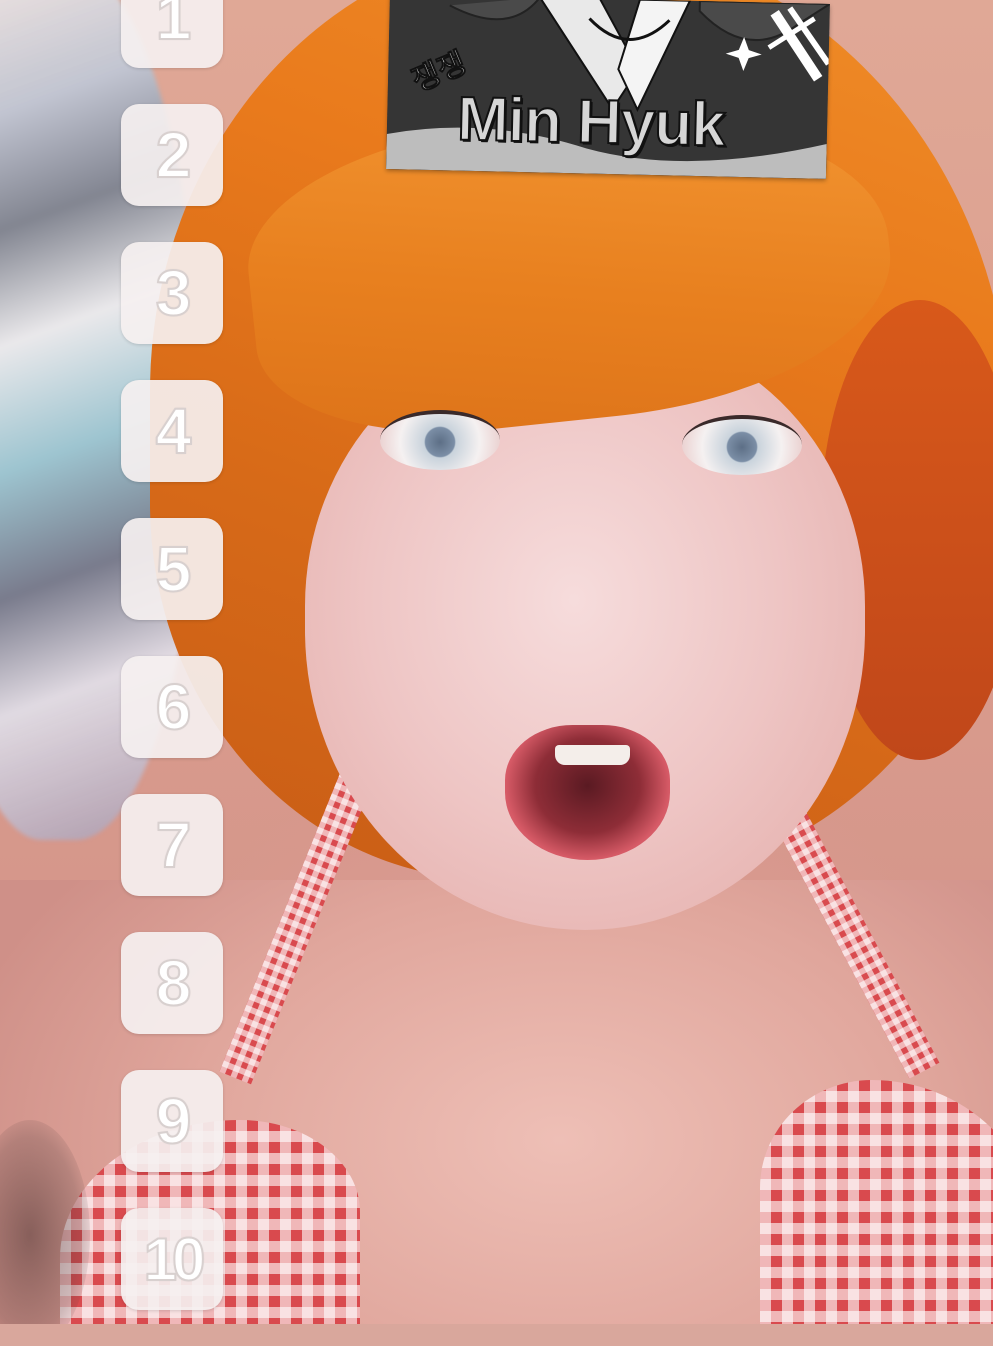  I want to click on left-eye, so click(440, 440).